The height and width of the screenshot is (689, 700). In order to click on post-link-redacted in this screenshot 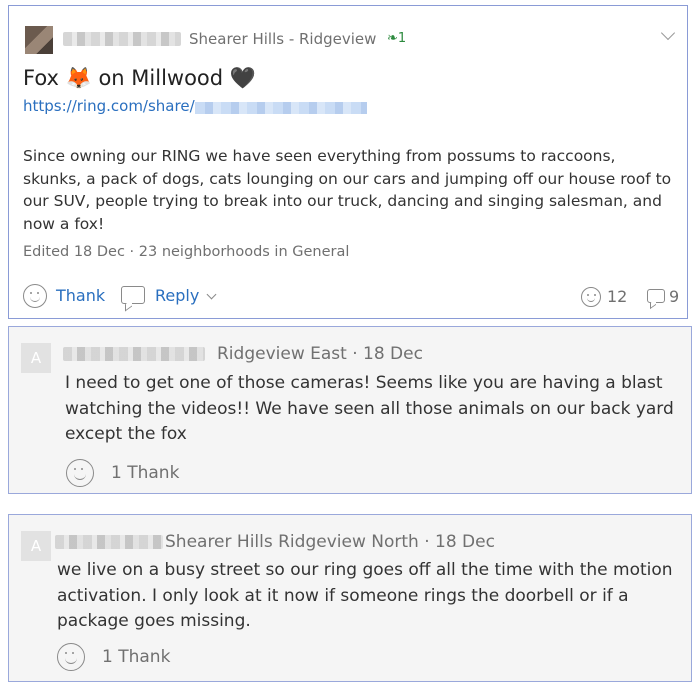, I will do `click(281, 108)`.